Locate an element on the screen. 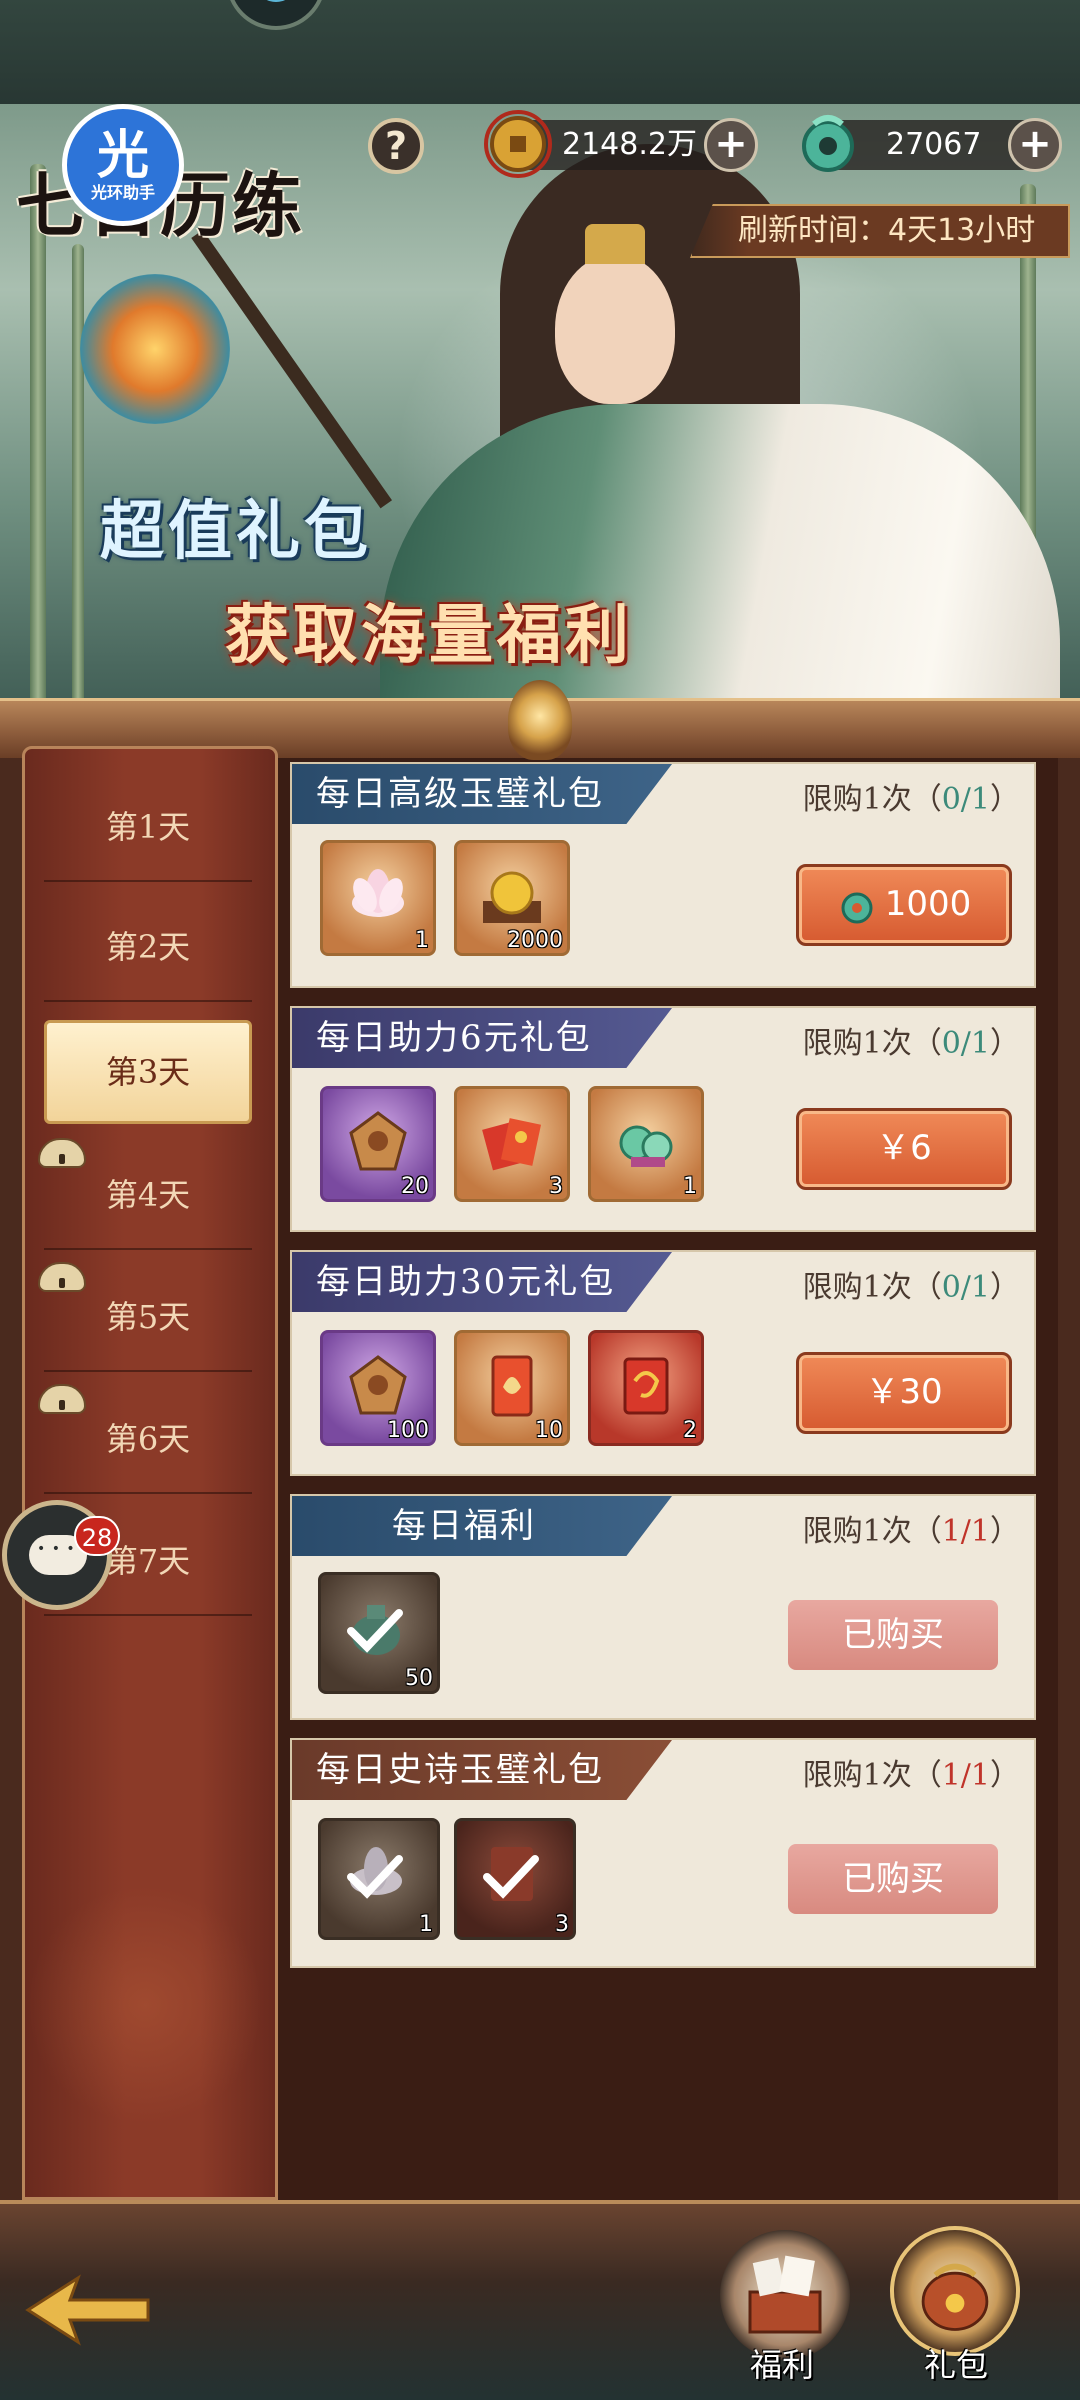  pack-card-premium-jade: 每日高级玉璧礼包 限购1次（0/1） 1 2000 1000 is located at coordinates (663, 875).